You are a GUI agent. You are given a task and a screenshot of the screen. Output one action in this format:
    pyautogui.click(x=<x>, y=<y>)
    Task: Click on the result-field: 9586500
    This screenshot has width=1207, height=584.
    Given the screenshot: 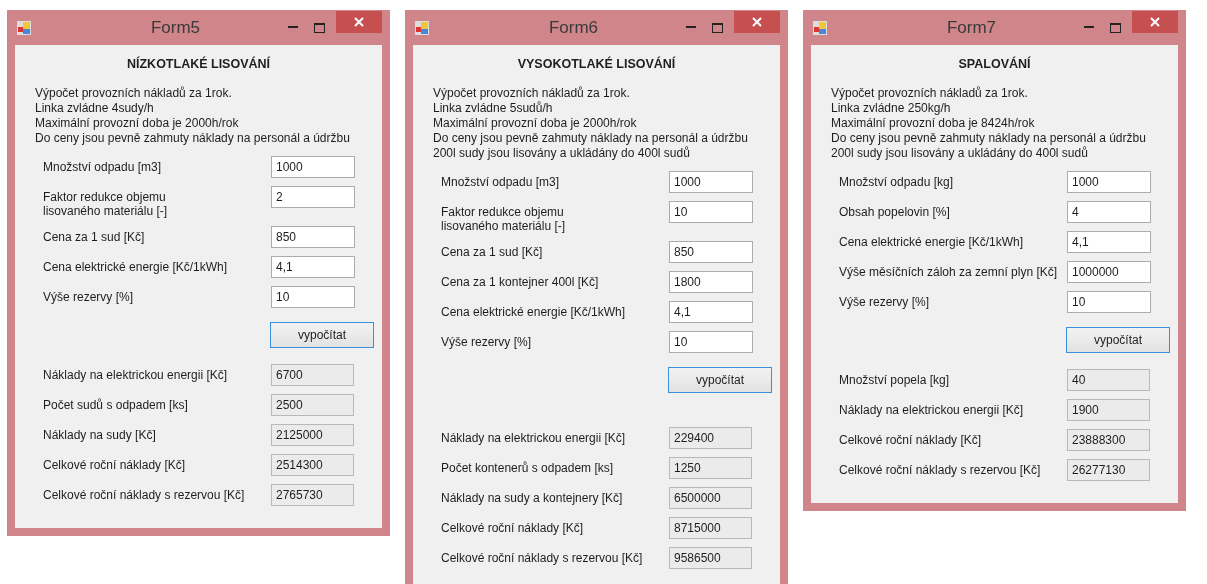 What is the action you would take?
    pyautogui.click(x=710, y=558)
    